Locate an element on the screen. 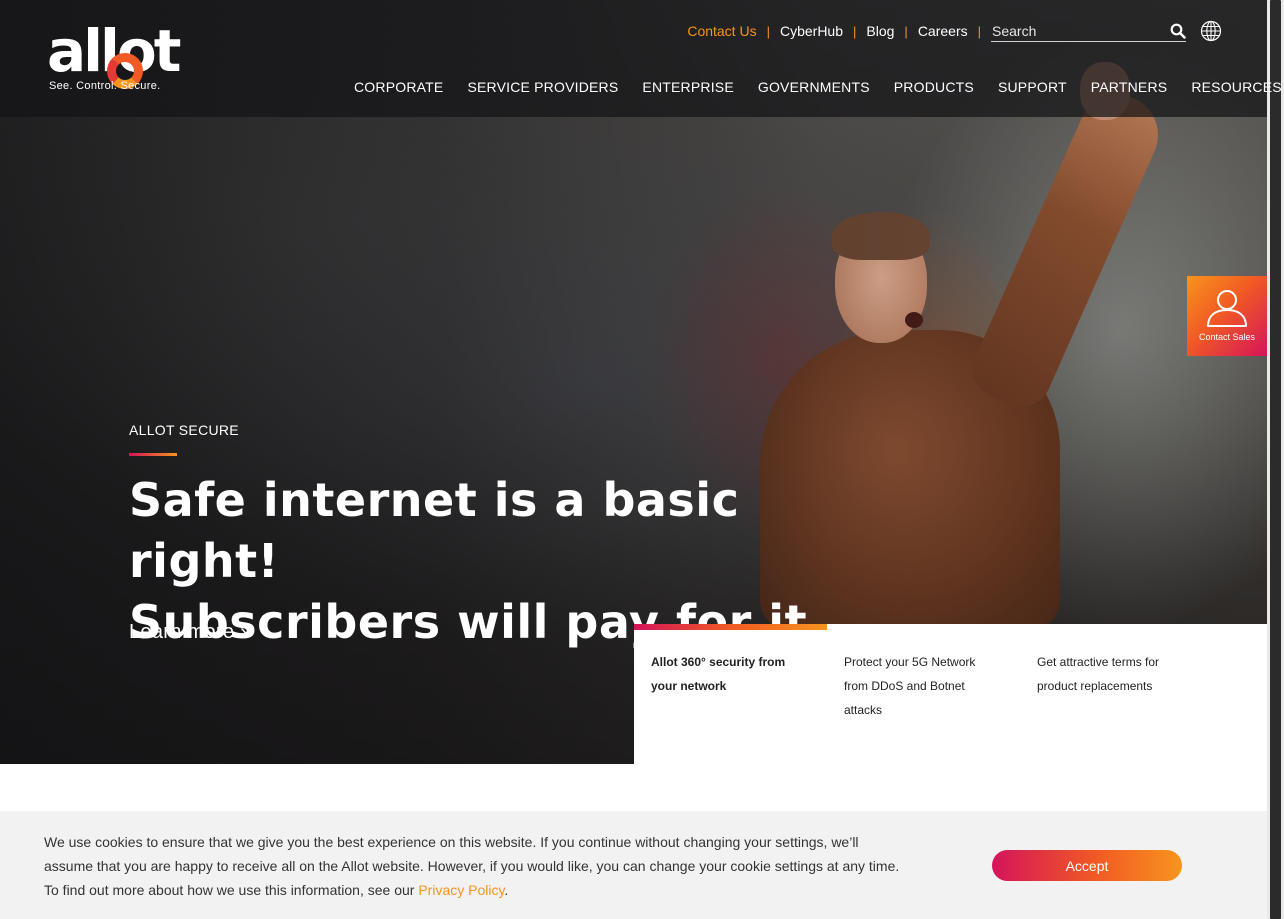 The width and height of the screenshot is (1284, 919). nav-corporate: CORPORATE is located at coordinates (398, 87).